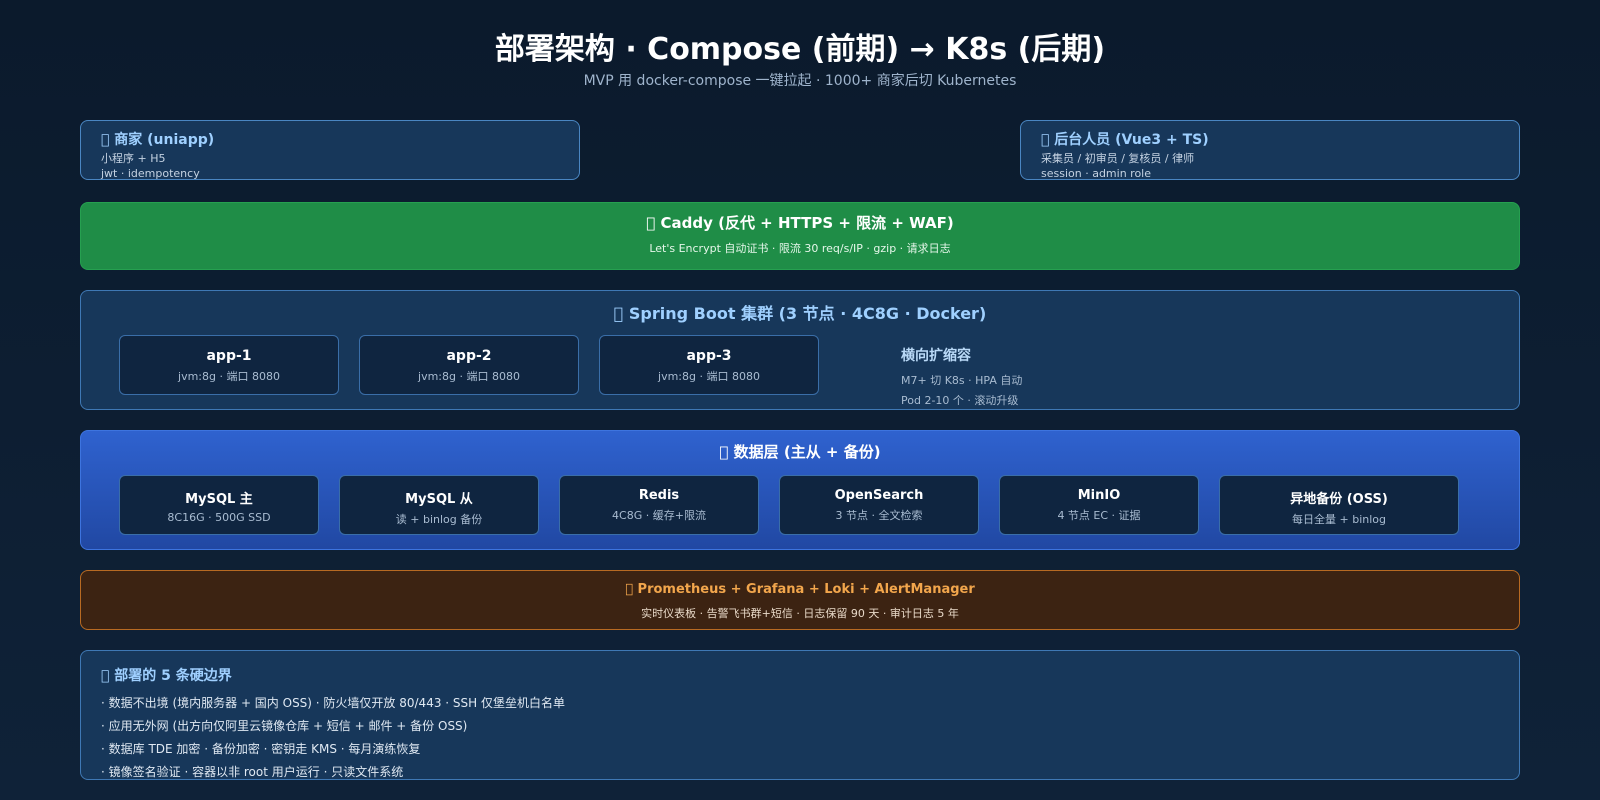  Describe the element at coordinates (1339, 519) in the screenshot. I see `data-node-spec: 每日全量 + binlog` at that location.